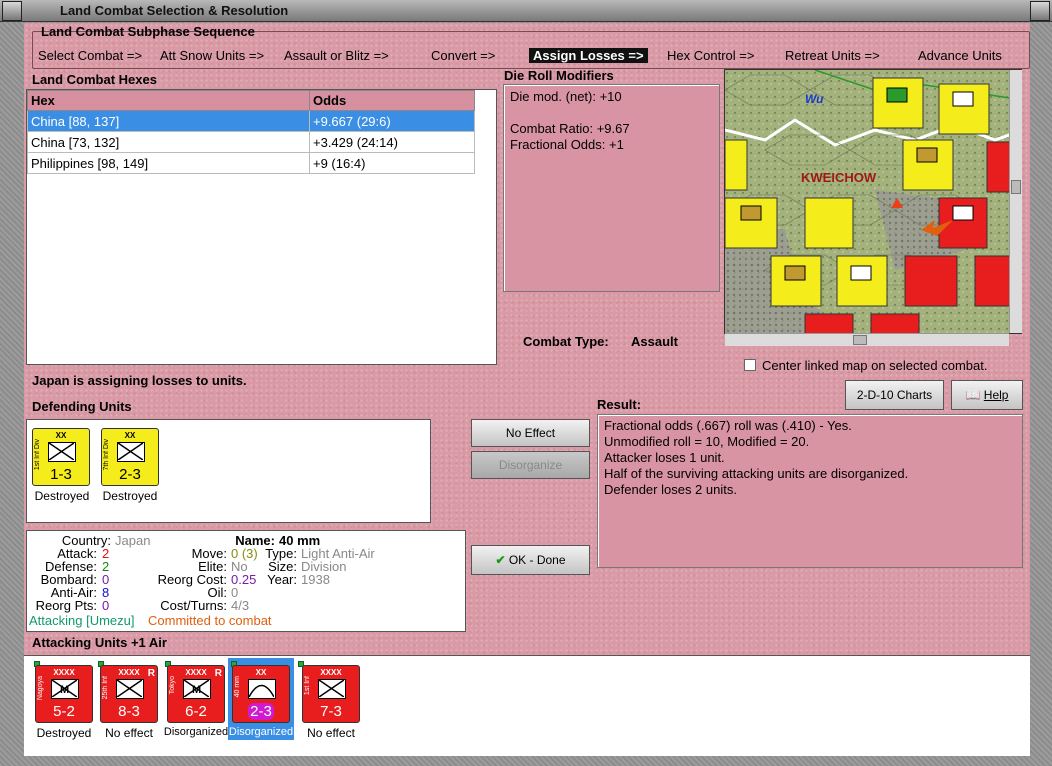 The image size is (1052, 766). I want to click on committed-status: Committed to combat, so click(210, 620).